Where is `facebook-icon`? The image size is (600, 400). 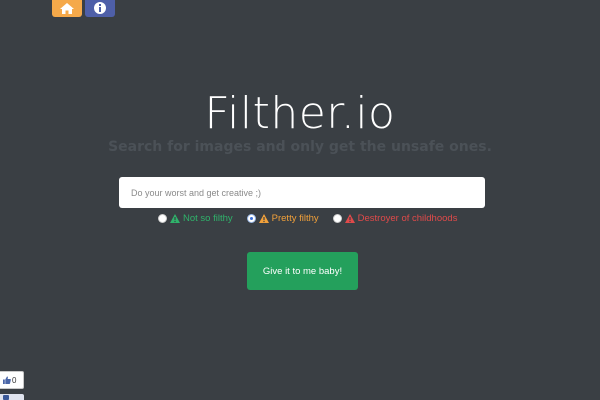
facebook-icon is located at coordinates (6, 397).